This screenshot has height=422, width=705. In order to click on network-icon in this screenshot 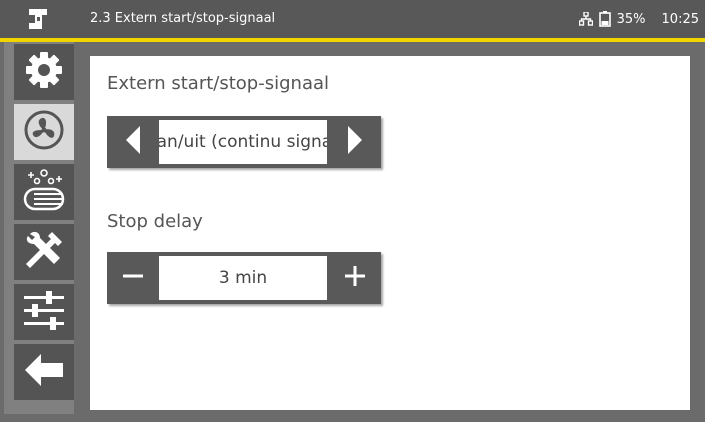, I will do `click(585, 19)`.